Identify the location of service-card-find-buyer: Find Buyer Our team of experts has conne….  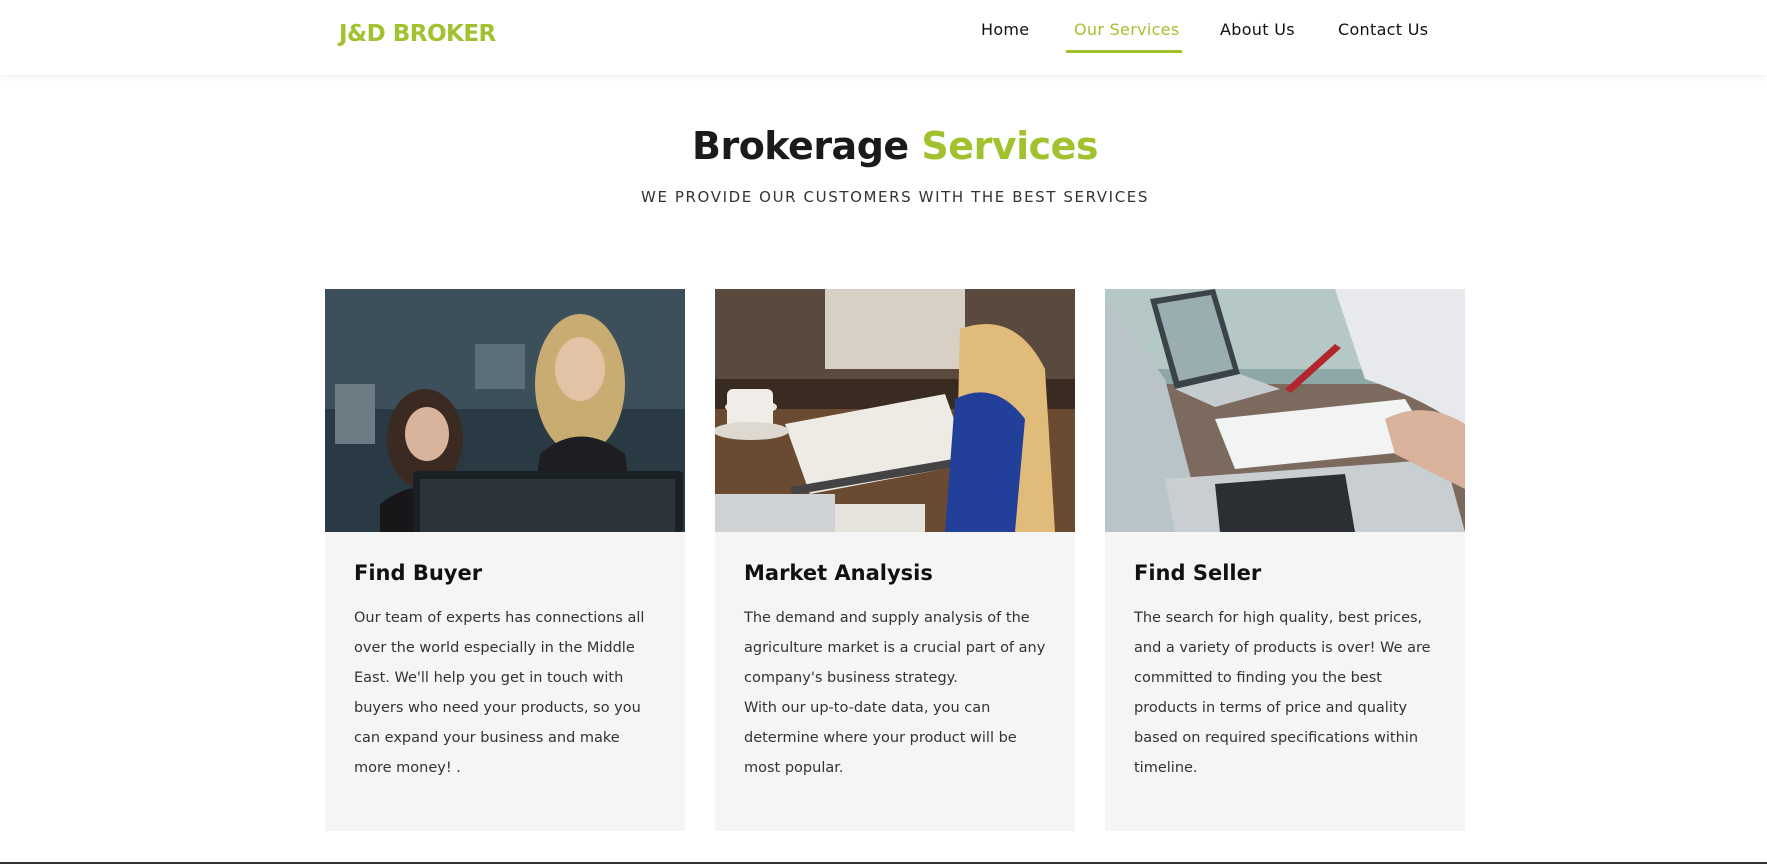
(505, 560).